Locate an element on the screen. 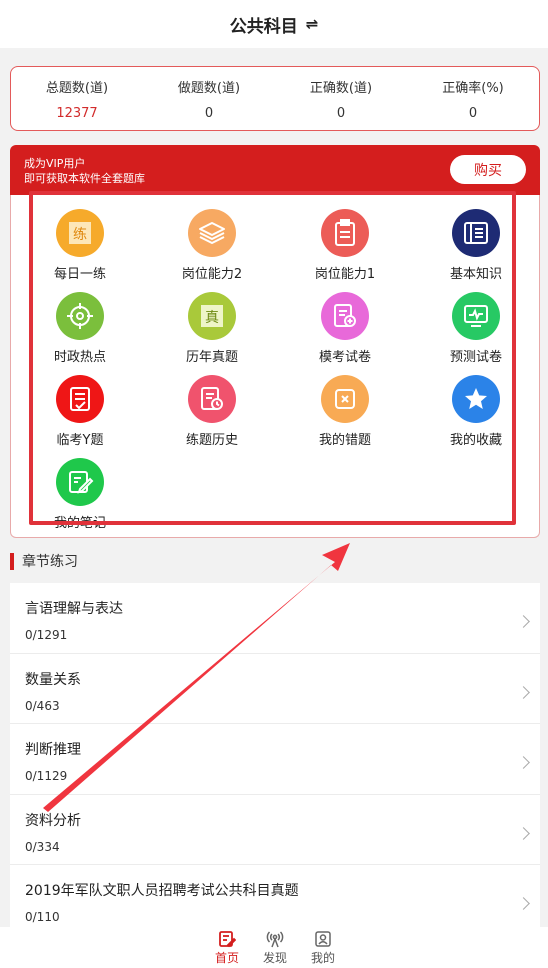  chapter-count: 0/1129 is located at coordinates (46, 776).